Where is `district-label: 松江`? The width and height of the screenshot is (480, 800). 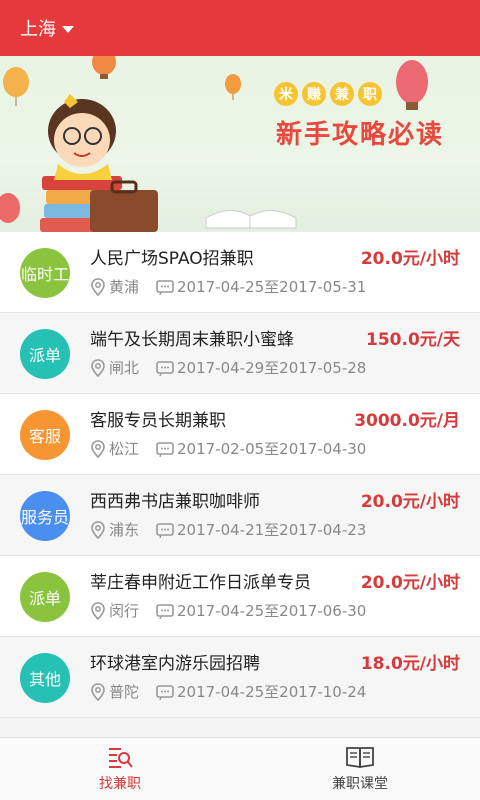
district-label: 松江 is located at coordinates (124, 449).